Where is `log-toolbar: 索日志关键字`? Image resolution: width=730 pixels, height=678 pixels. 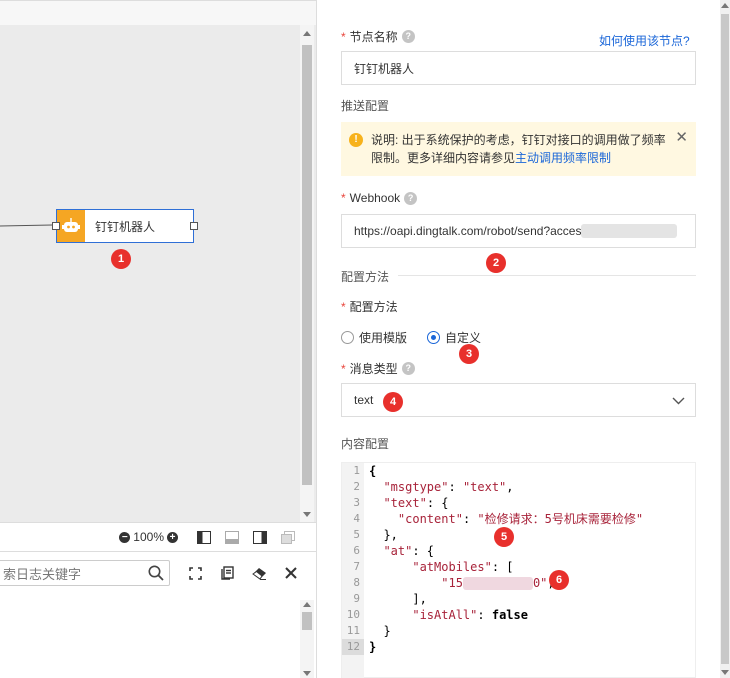
log-toolbar: 索日志关键字 is located at coordinates (158, 573).